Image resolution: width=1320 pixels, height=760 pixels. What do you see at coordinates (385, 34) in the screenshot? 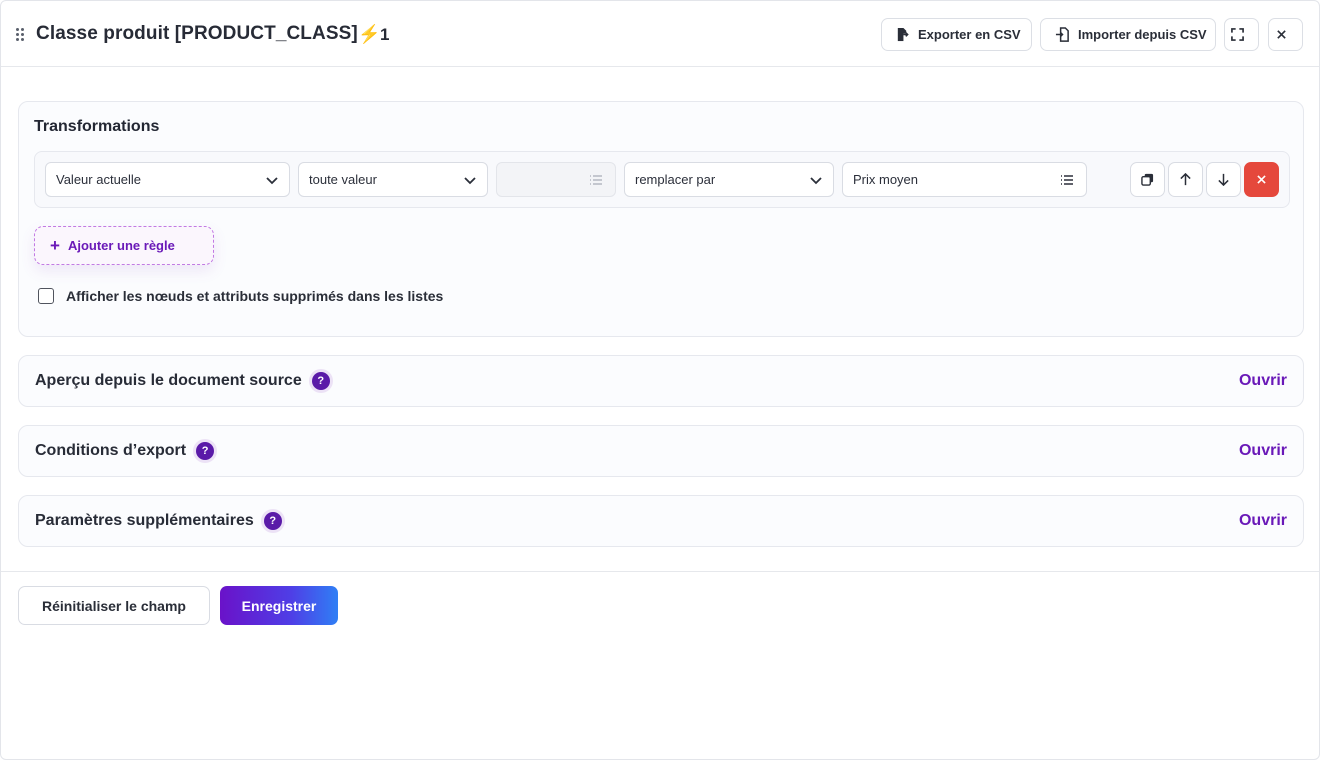
I see `transformation-count: 1` at bounding box center [385, 34].